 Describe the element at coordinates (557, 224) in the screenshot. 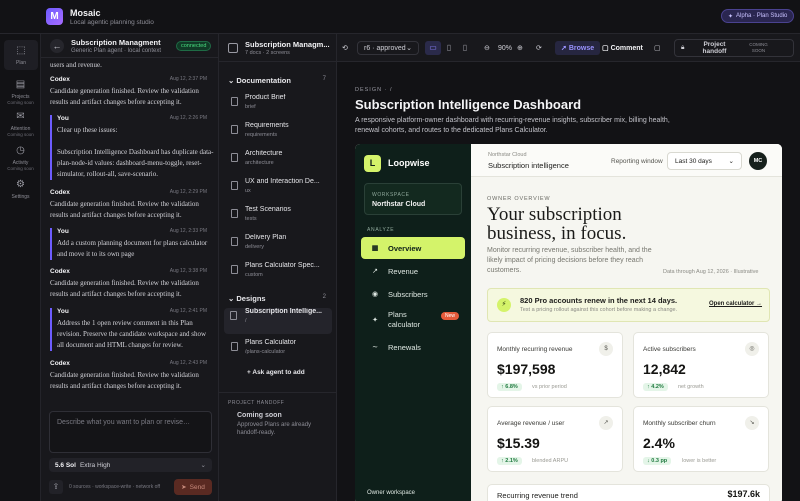

I see `hero-heading: Your subscription business, in focus.` at that location.